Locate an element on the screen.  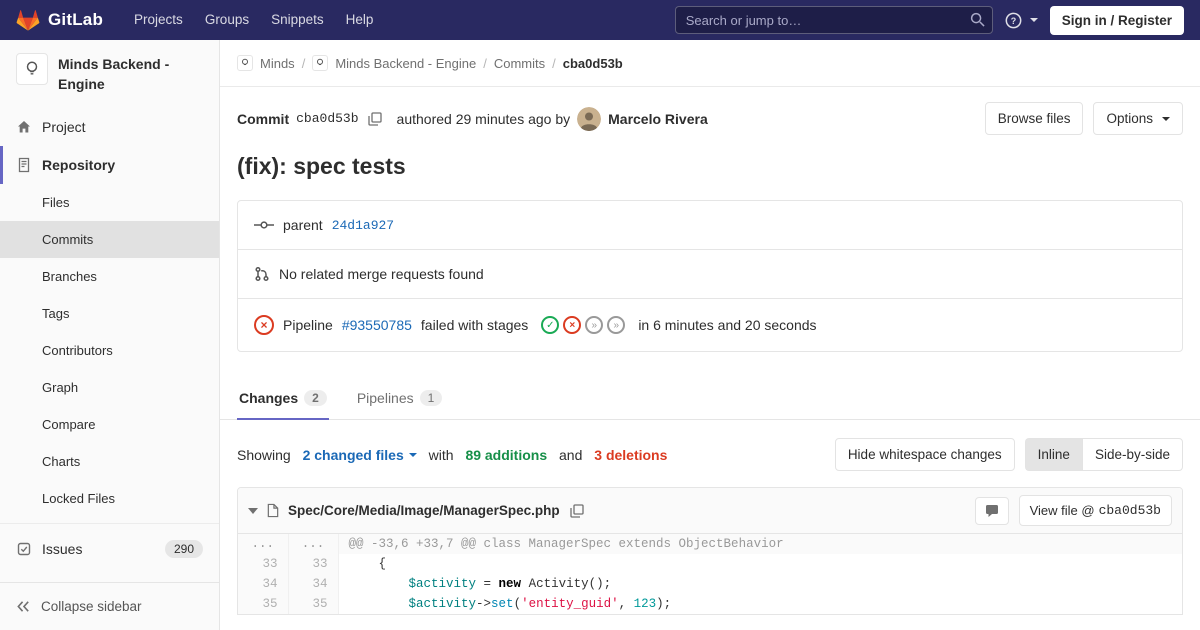
sidebar-item-tags: Tags is located at coordinates (109, 313).